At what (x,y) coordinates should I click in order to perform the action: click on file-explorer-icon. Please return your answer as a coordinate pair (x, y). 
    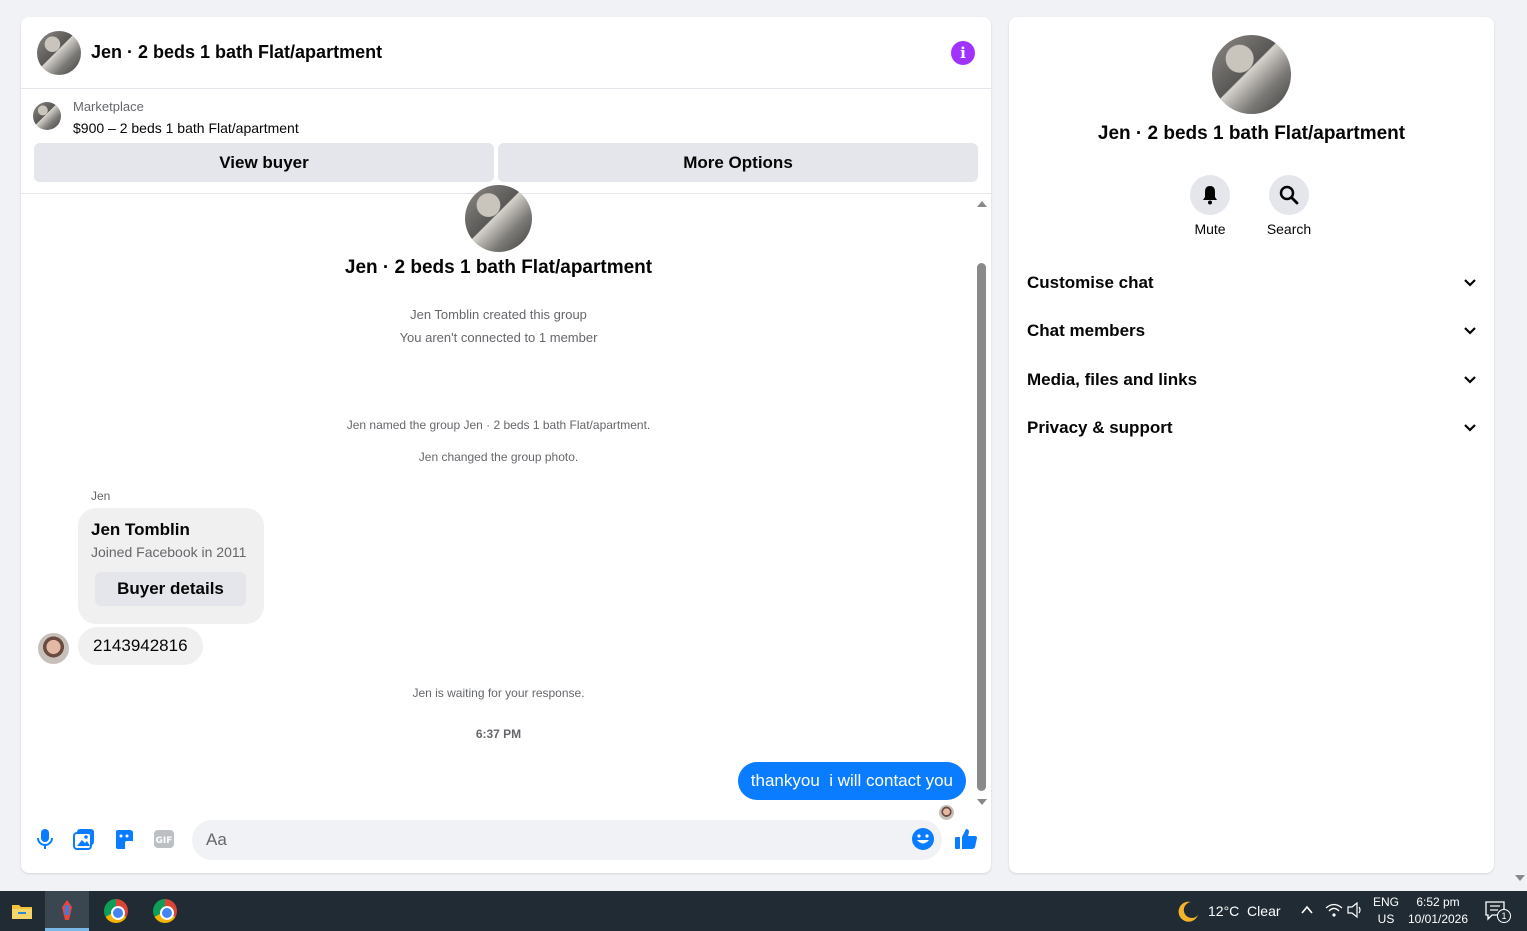
    Looking at the image, I should click on (22, 911).